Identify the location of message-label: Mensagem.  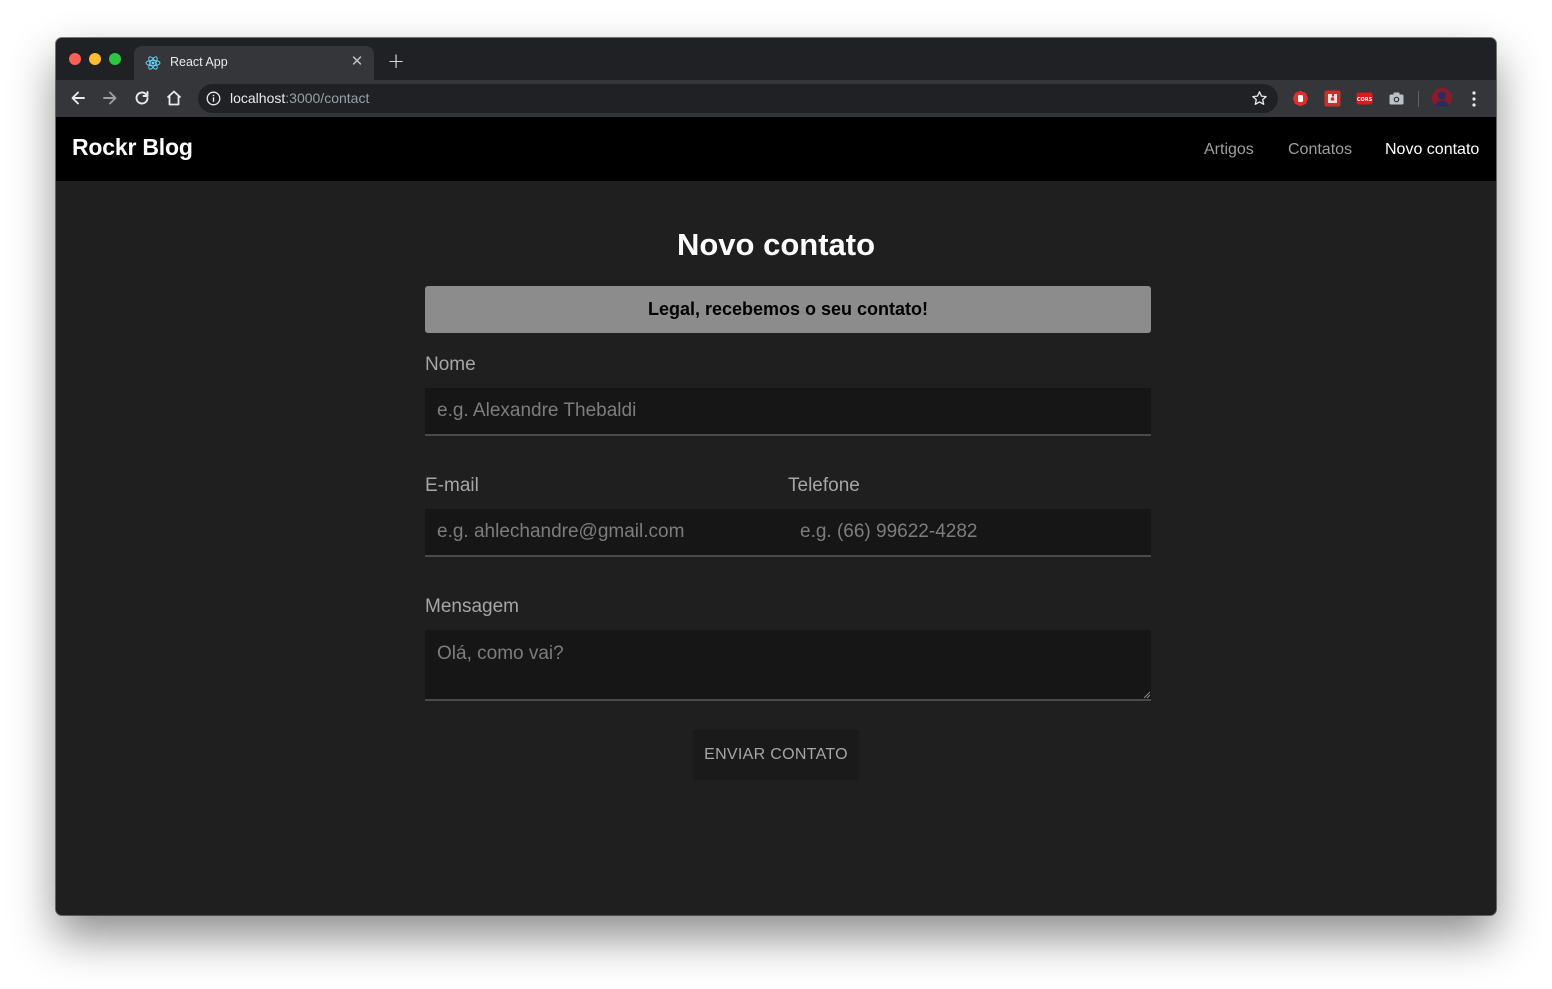
(472, 606).